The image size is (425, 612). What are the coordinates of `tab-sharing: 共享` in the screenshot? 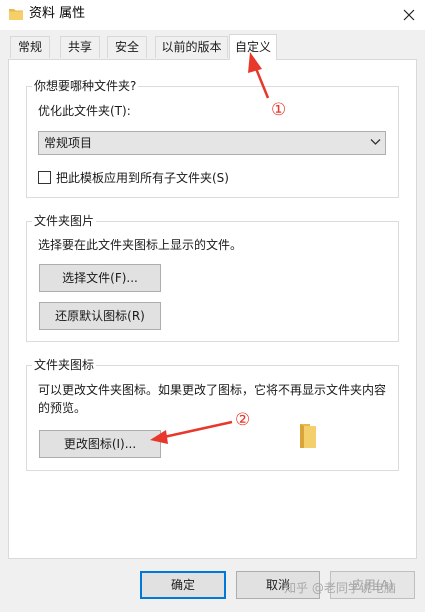 It's located at (80, 47).